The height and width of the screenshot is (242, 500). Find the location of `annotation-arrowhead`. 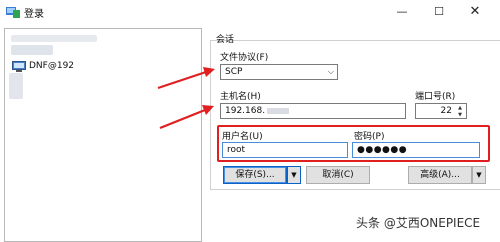

annotation-arrowhead is located at coordinates (209, 72).